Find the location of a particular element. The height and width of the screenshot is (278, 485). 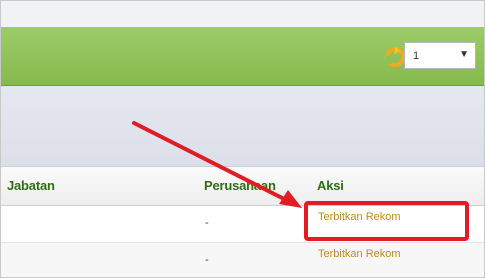

table-header: Jabatan Perusahaan Aksi is located at coordinates (242, 186).